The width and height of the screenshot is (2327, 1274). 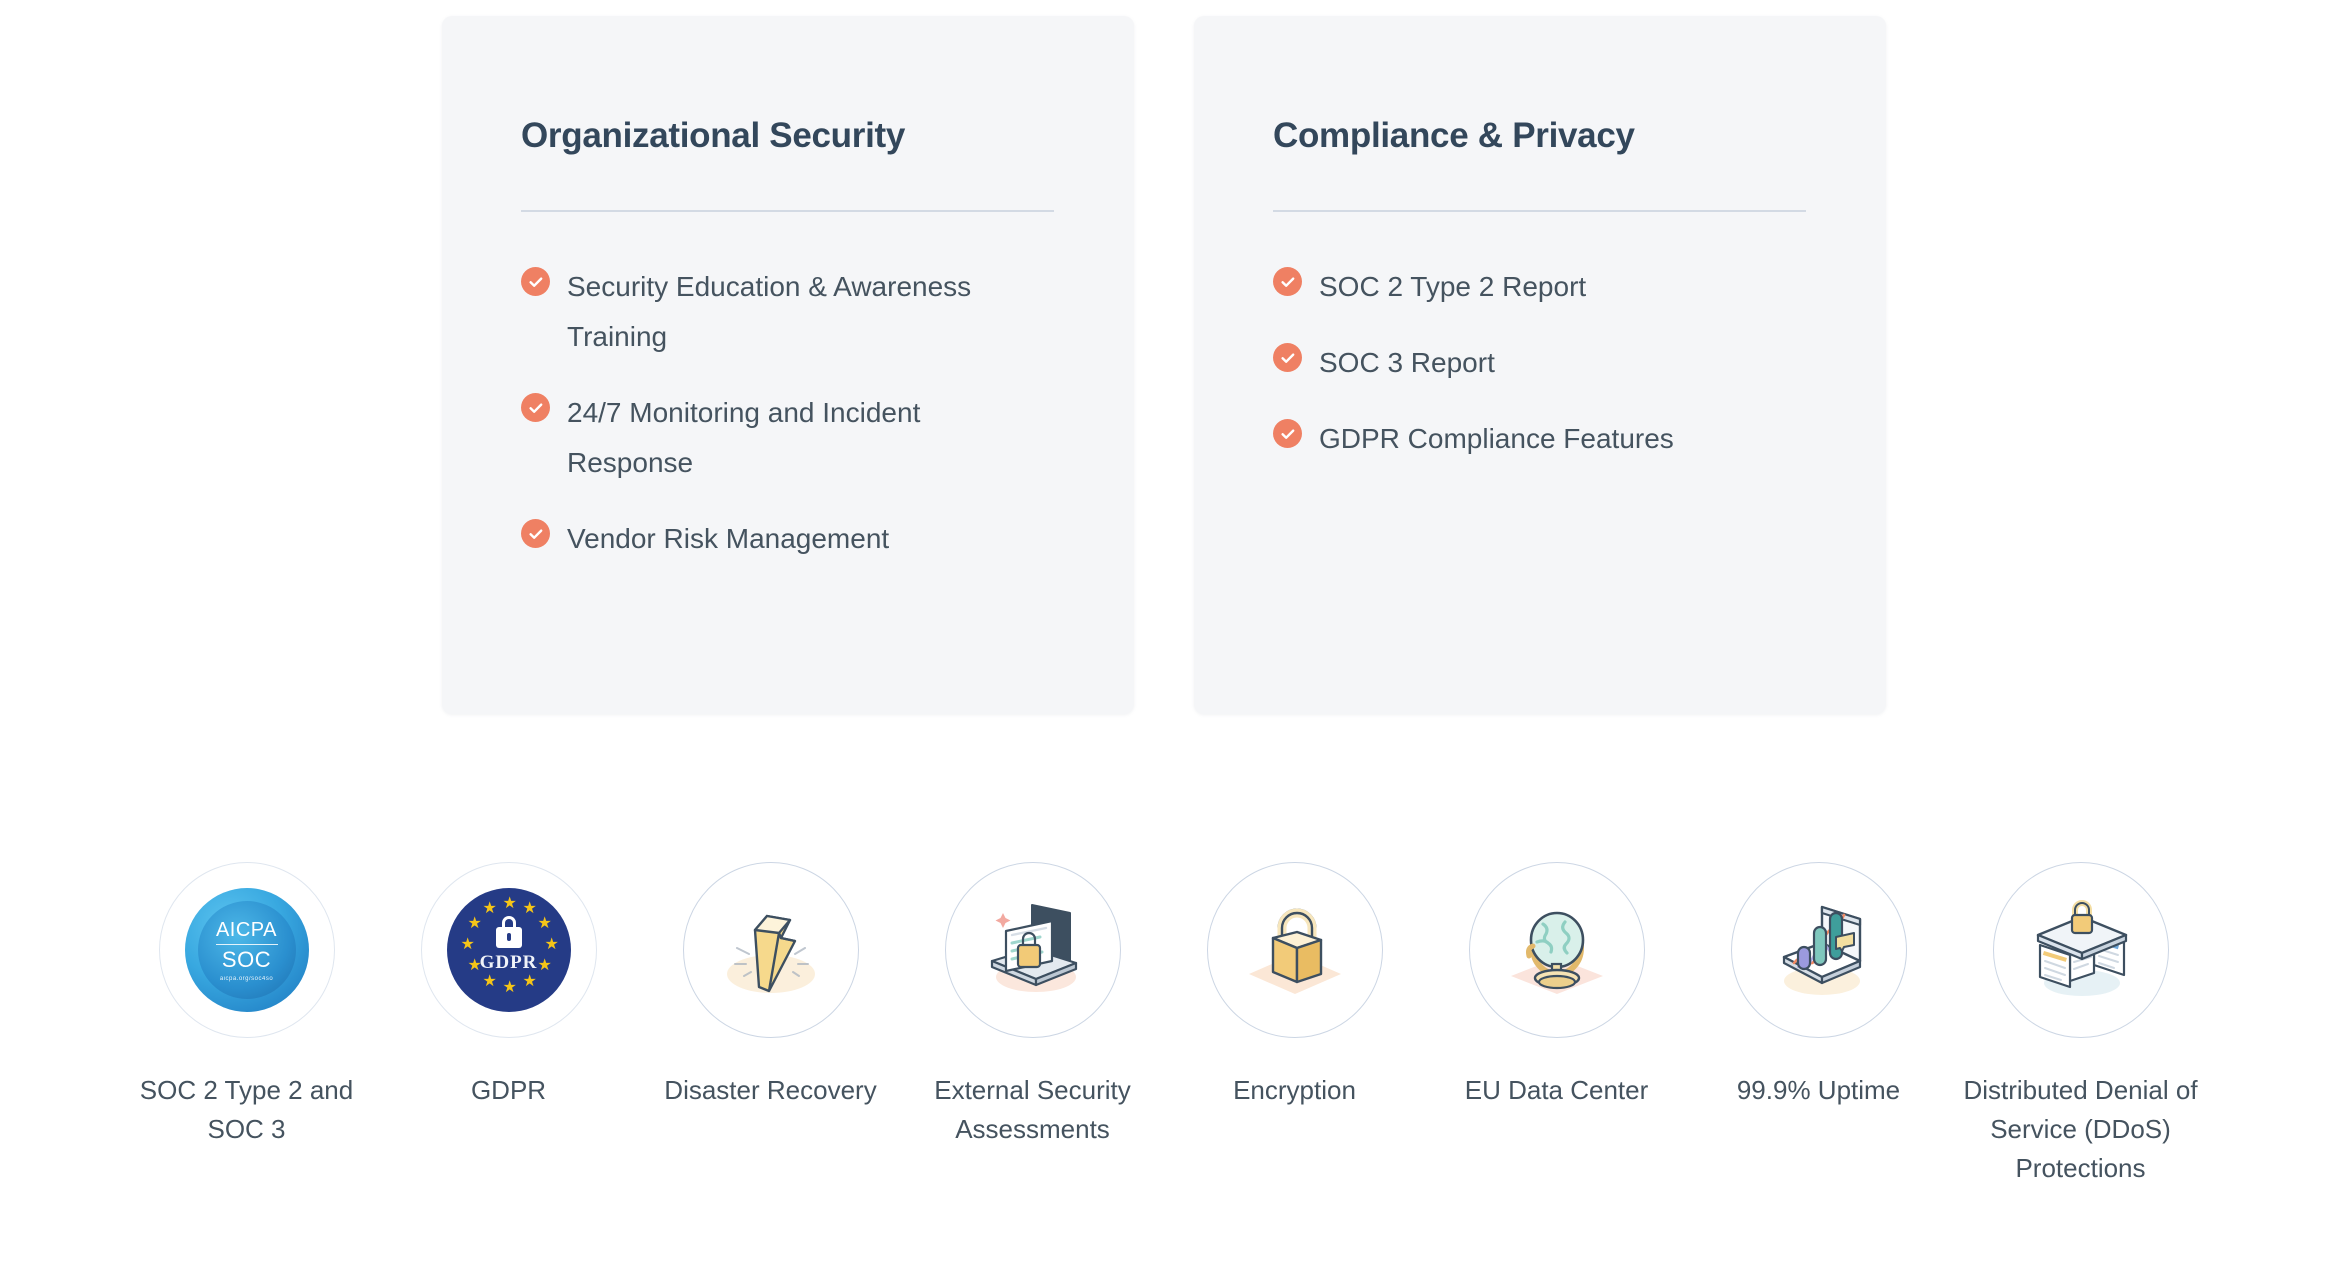 I want to click on feature-label: GDPR Compliance Features, so click(x=1496, y=438).